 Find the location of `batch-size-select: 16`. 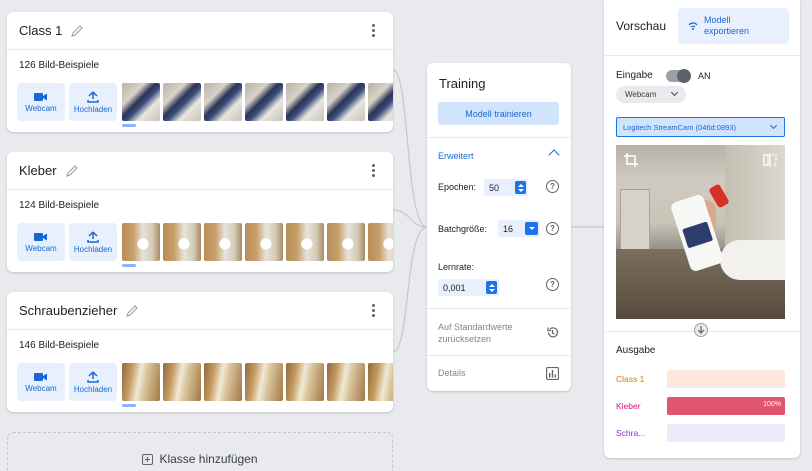

batch-size-select: 16 is located at coordinates (519, 228).